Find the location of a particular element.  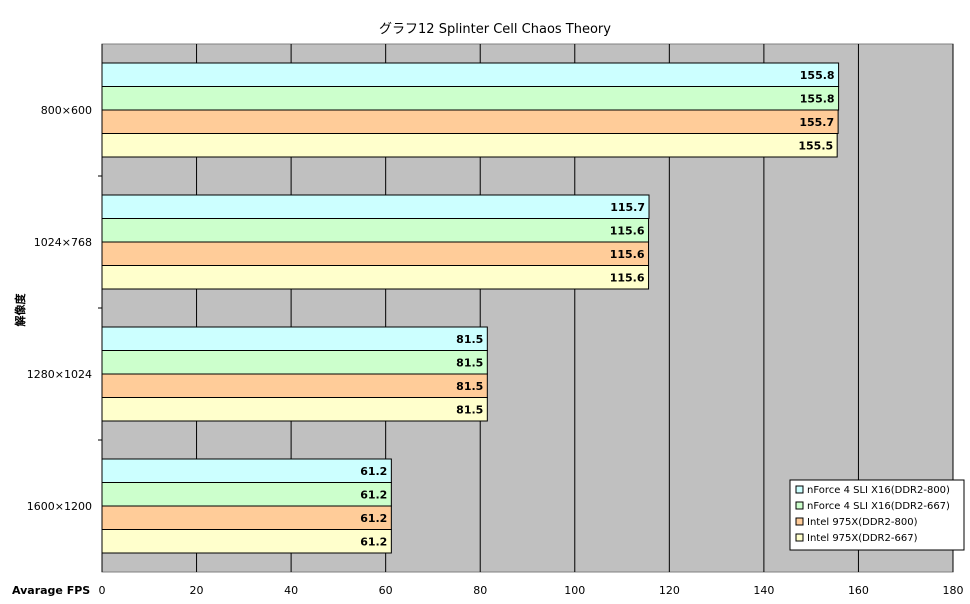

data-label: 155.7 is located at coordinates (816, 122).